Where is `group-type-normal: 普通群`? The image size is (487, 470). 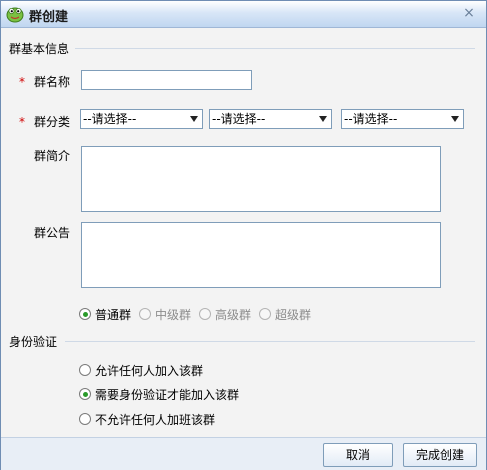 group-type-normal: 普通群 is located at coordinates (105, 314).